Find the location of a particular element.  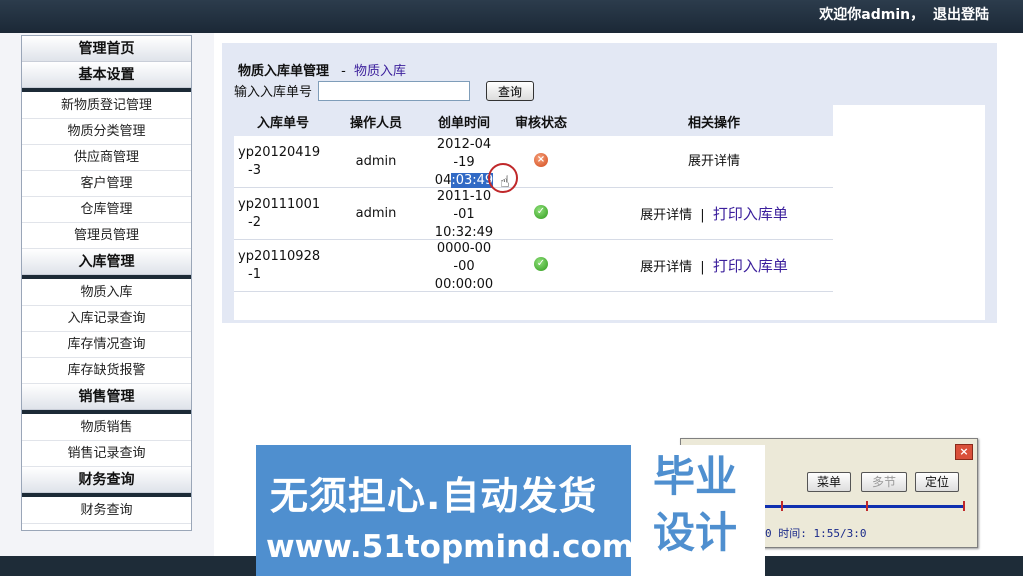

inbound-id-line1: yp20111001 is located at coordinates (279, 204).